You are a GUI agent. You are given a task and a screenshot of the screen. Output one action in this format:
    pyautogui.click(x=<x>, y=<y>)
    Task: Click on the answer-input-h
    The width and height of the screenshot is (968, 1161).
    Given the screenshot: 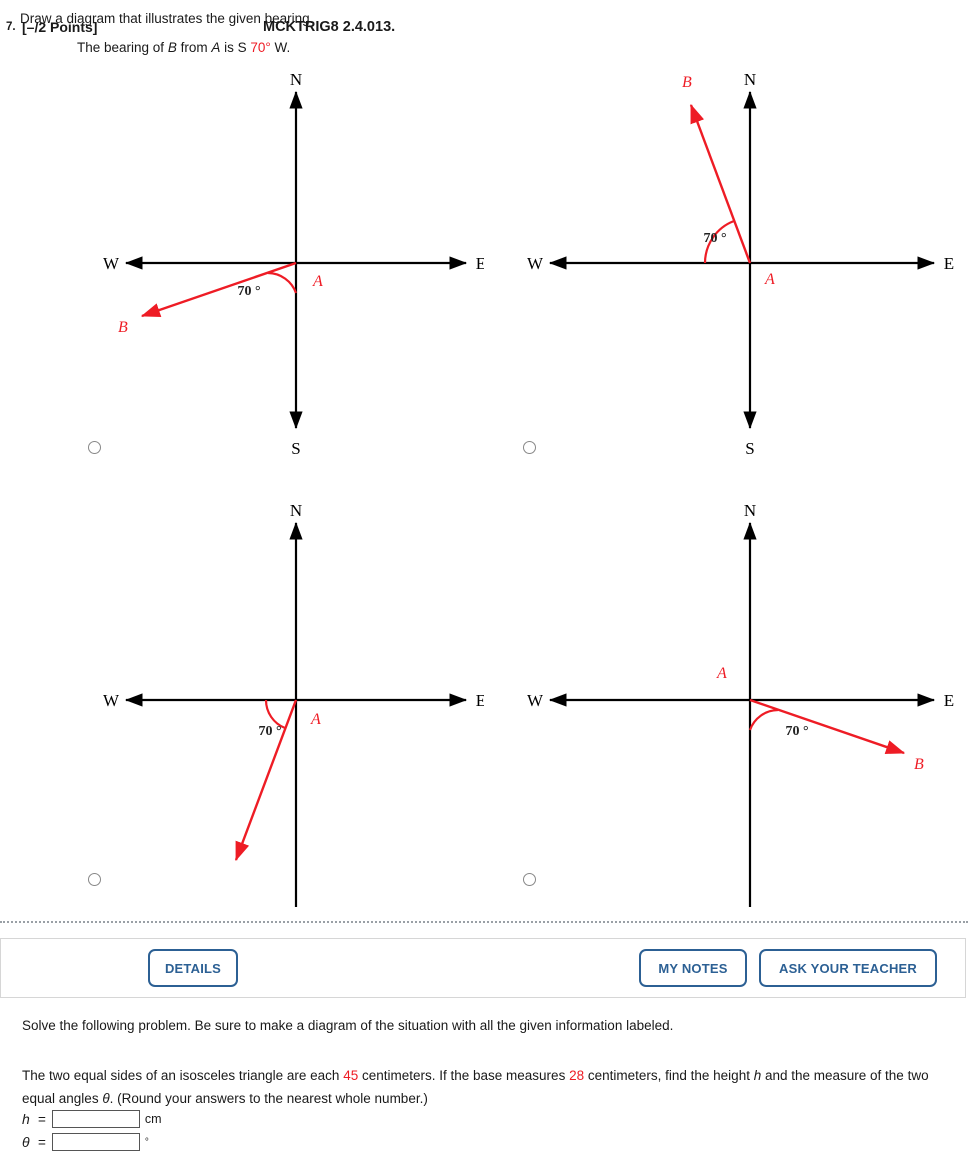 What is the action you would take?
    pyautogui.click(x=95, y=1119)
    